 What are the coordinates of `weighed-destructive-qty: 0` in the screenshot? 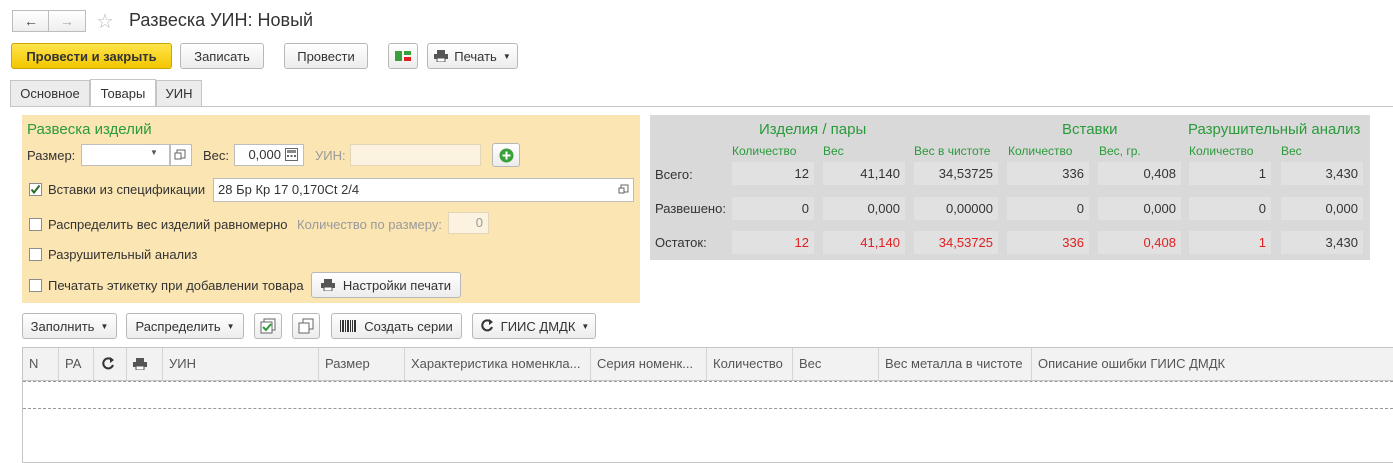 It's located at (1230, 208).